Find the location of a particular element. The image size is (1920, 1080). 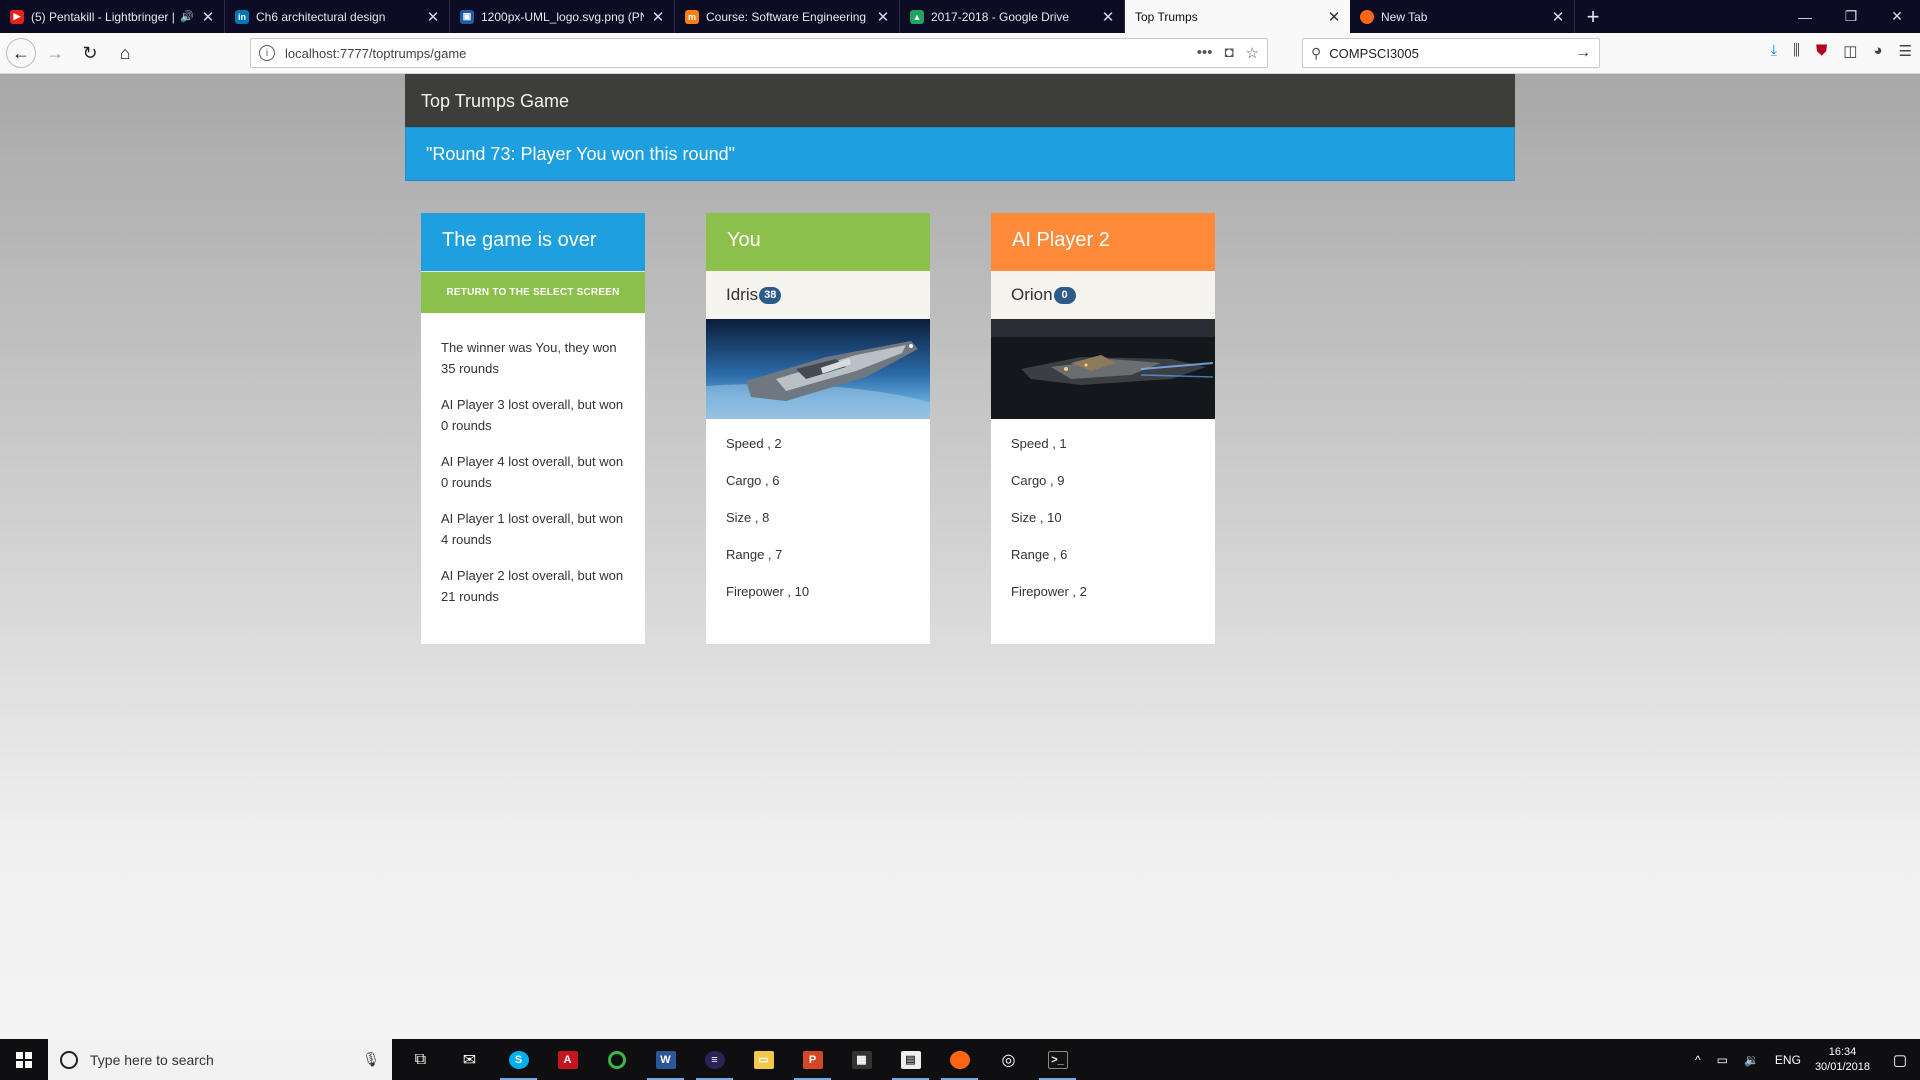

forward-icon: → is located at coordinates (55, 53).